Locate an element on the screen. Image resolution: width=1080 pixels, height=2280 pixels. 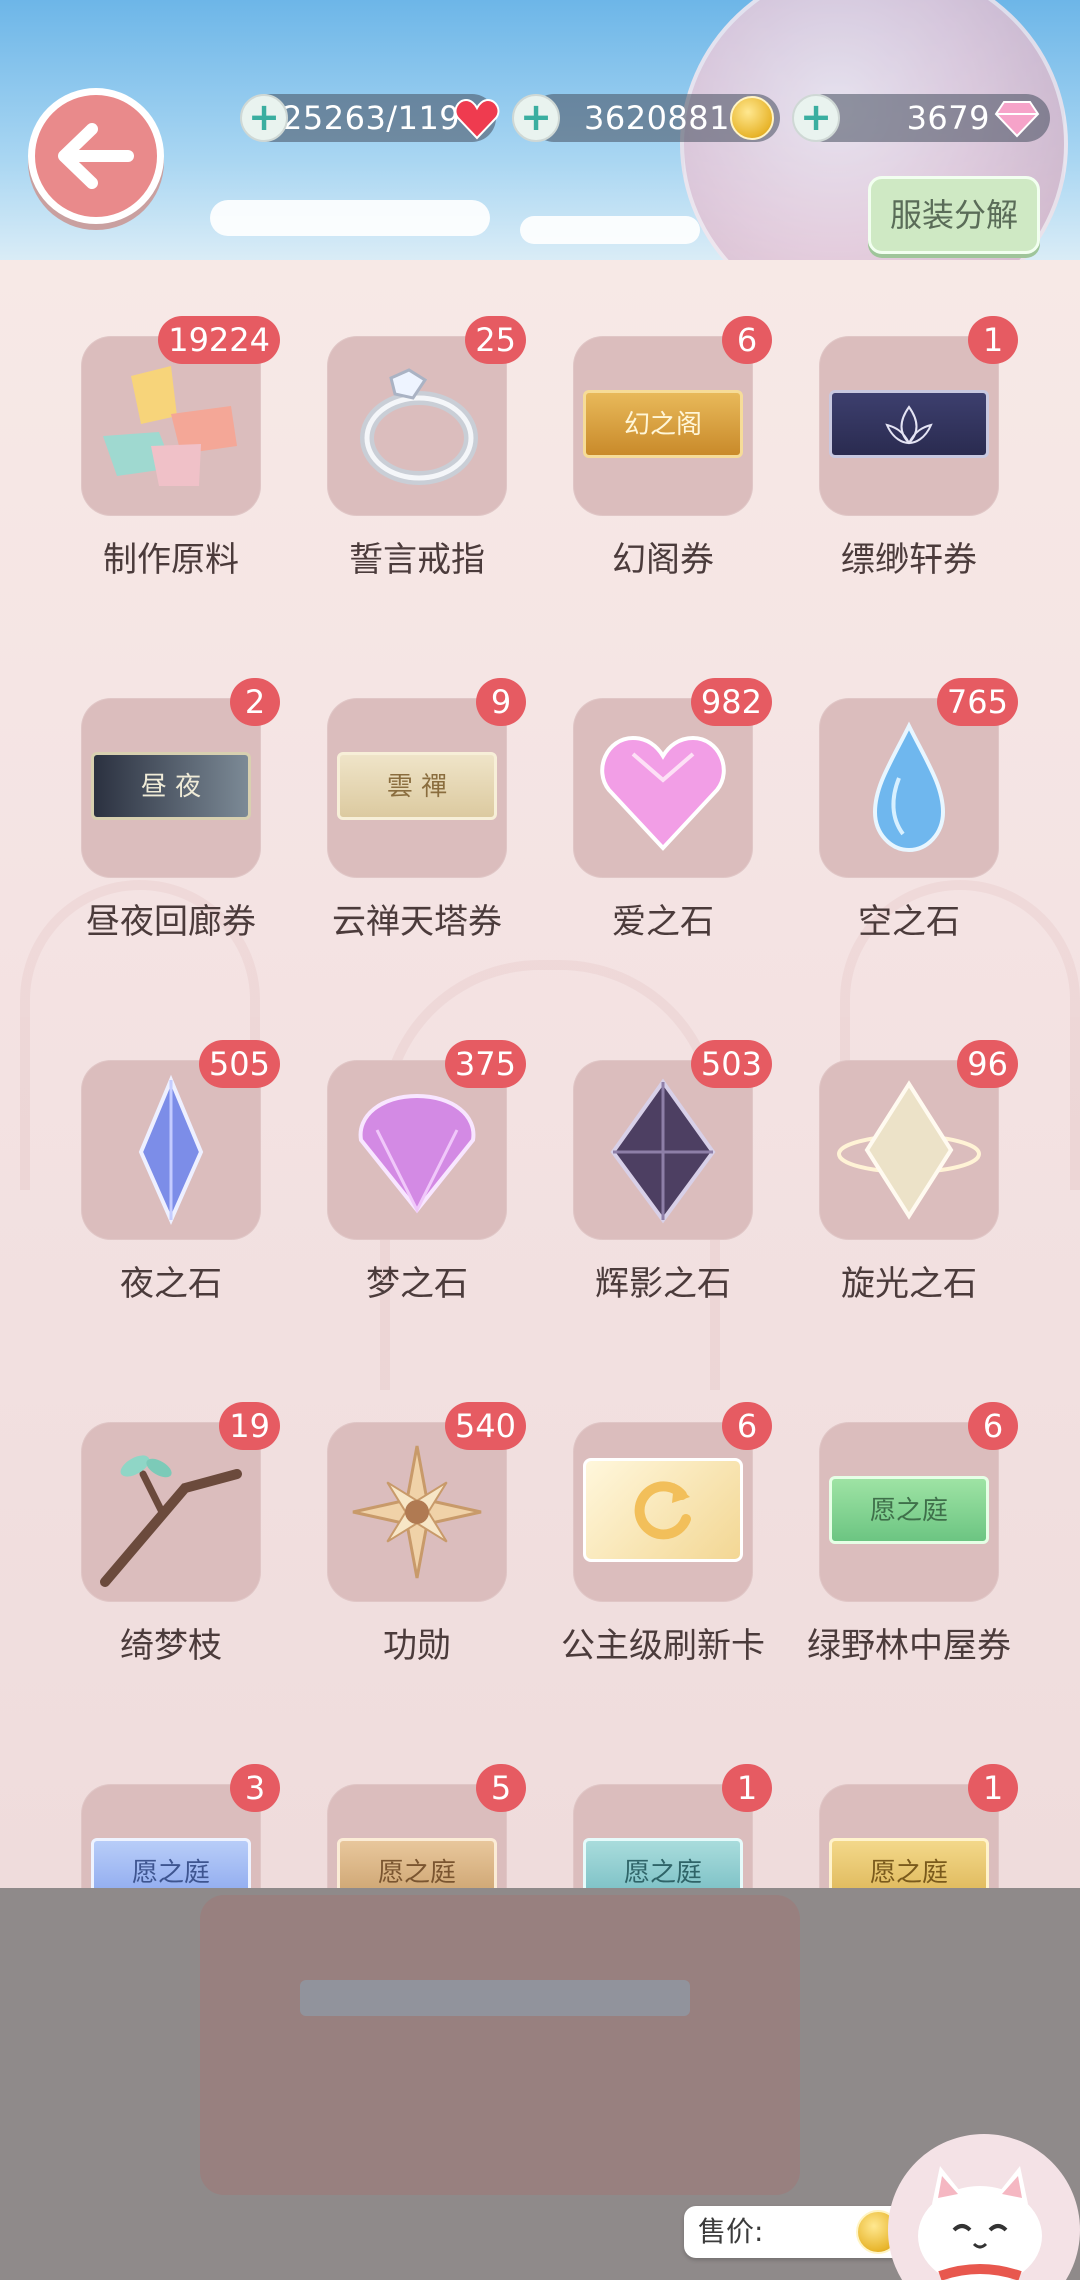
item-count-badge: 503 is located at coordinates (731, 1064).